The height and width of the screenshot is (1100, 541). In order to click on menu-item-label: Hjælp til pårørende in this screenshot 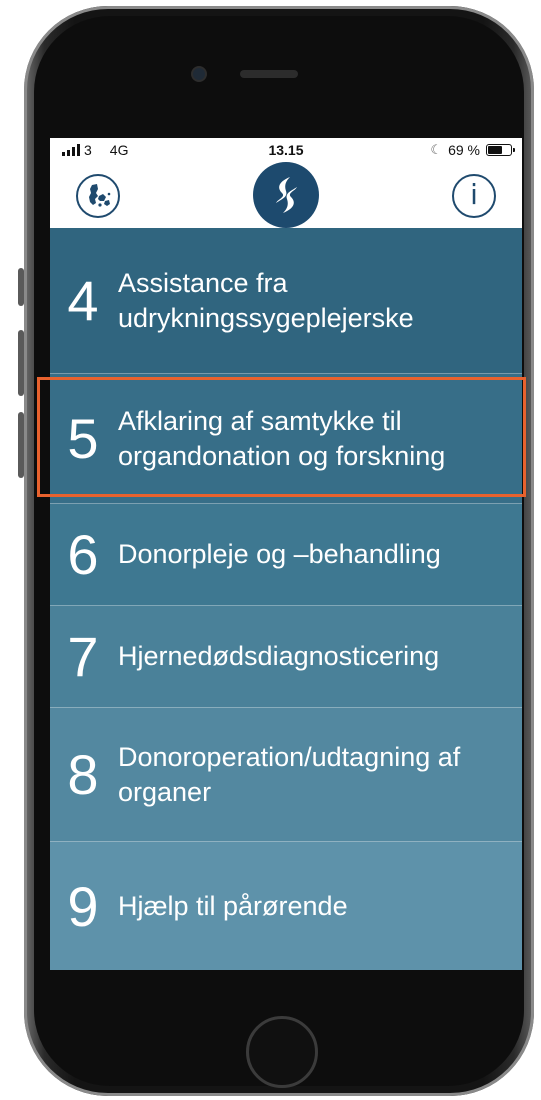, I will do `click(233, 905)`.